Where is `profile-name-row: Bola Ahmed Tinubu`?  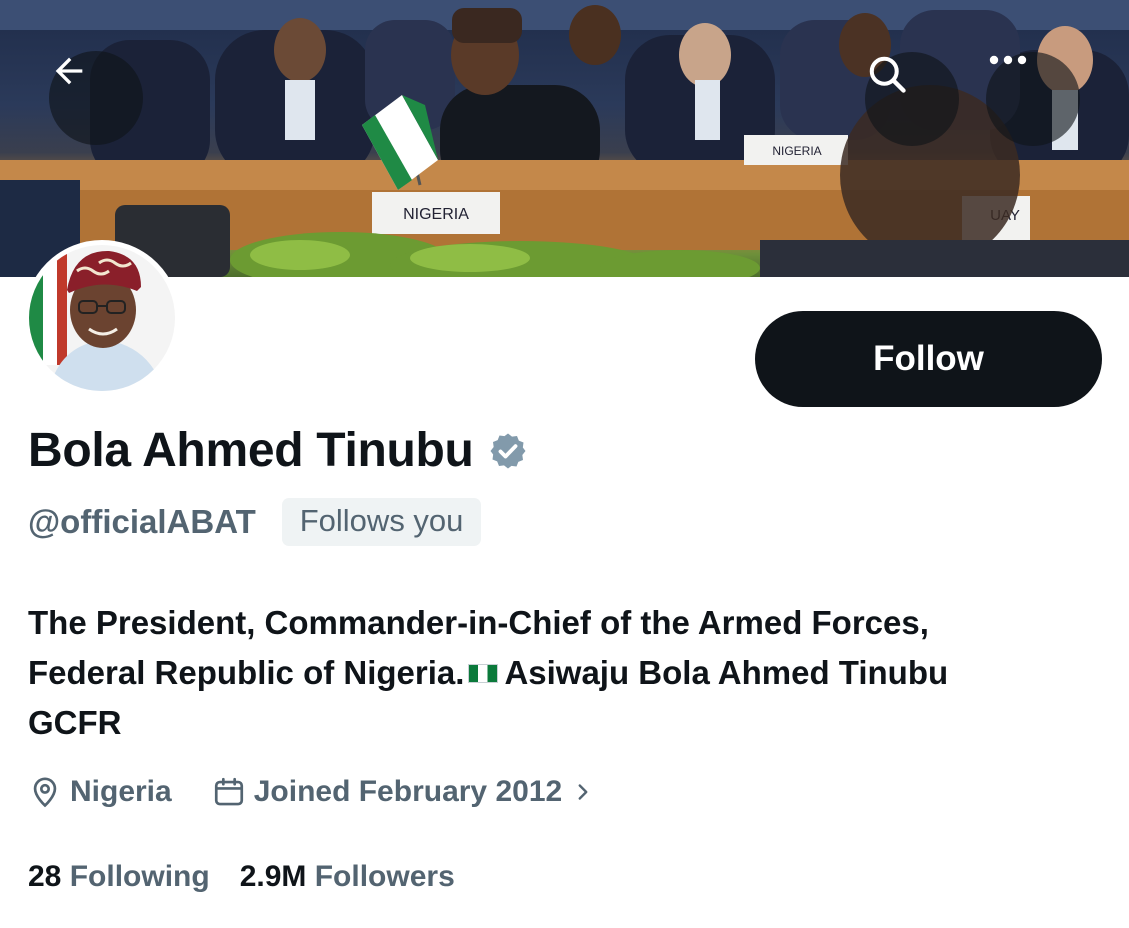
profile-name-row: Bola Ahmed Tinubu is located at coordinates (278, 450).